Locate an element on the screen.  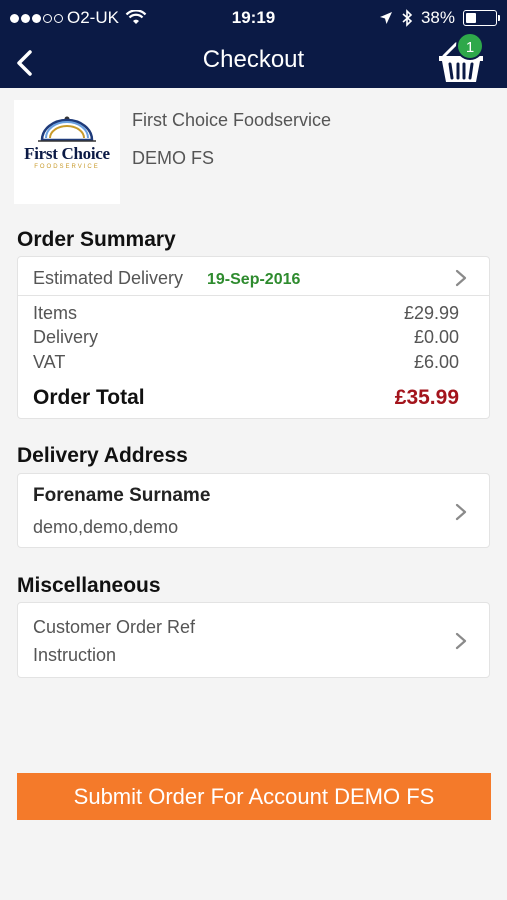
order-summary-heading: Order Summary is located at coordinates (96, 239).